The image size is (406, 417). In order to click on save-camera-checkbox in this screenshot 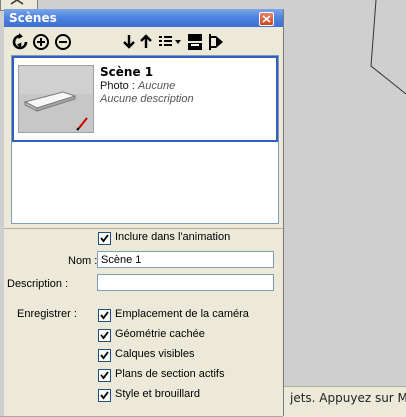, I will do `click(104, 315)`.